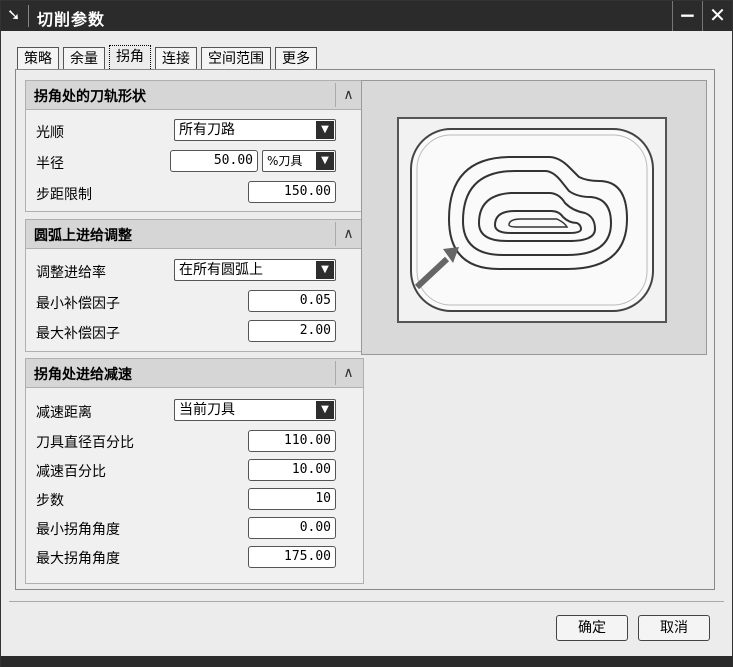 This screenshot has height=667, width=733. What do you see at coordinates (285, 161) in the screenshot?
I see `radius-unit-value: %刀具` at bounding box center [285, 161].